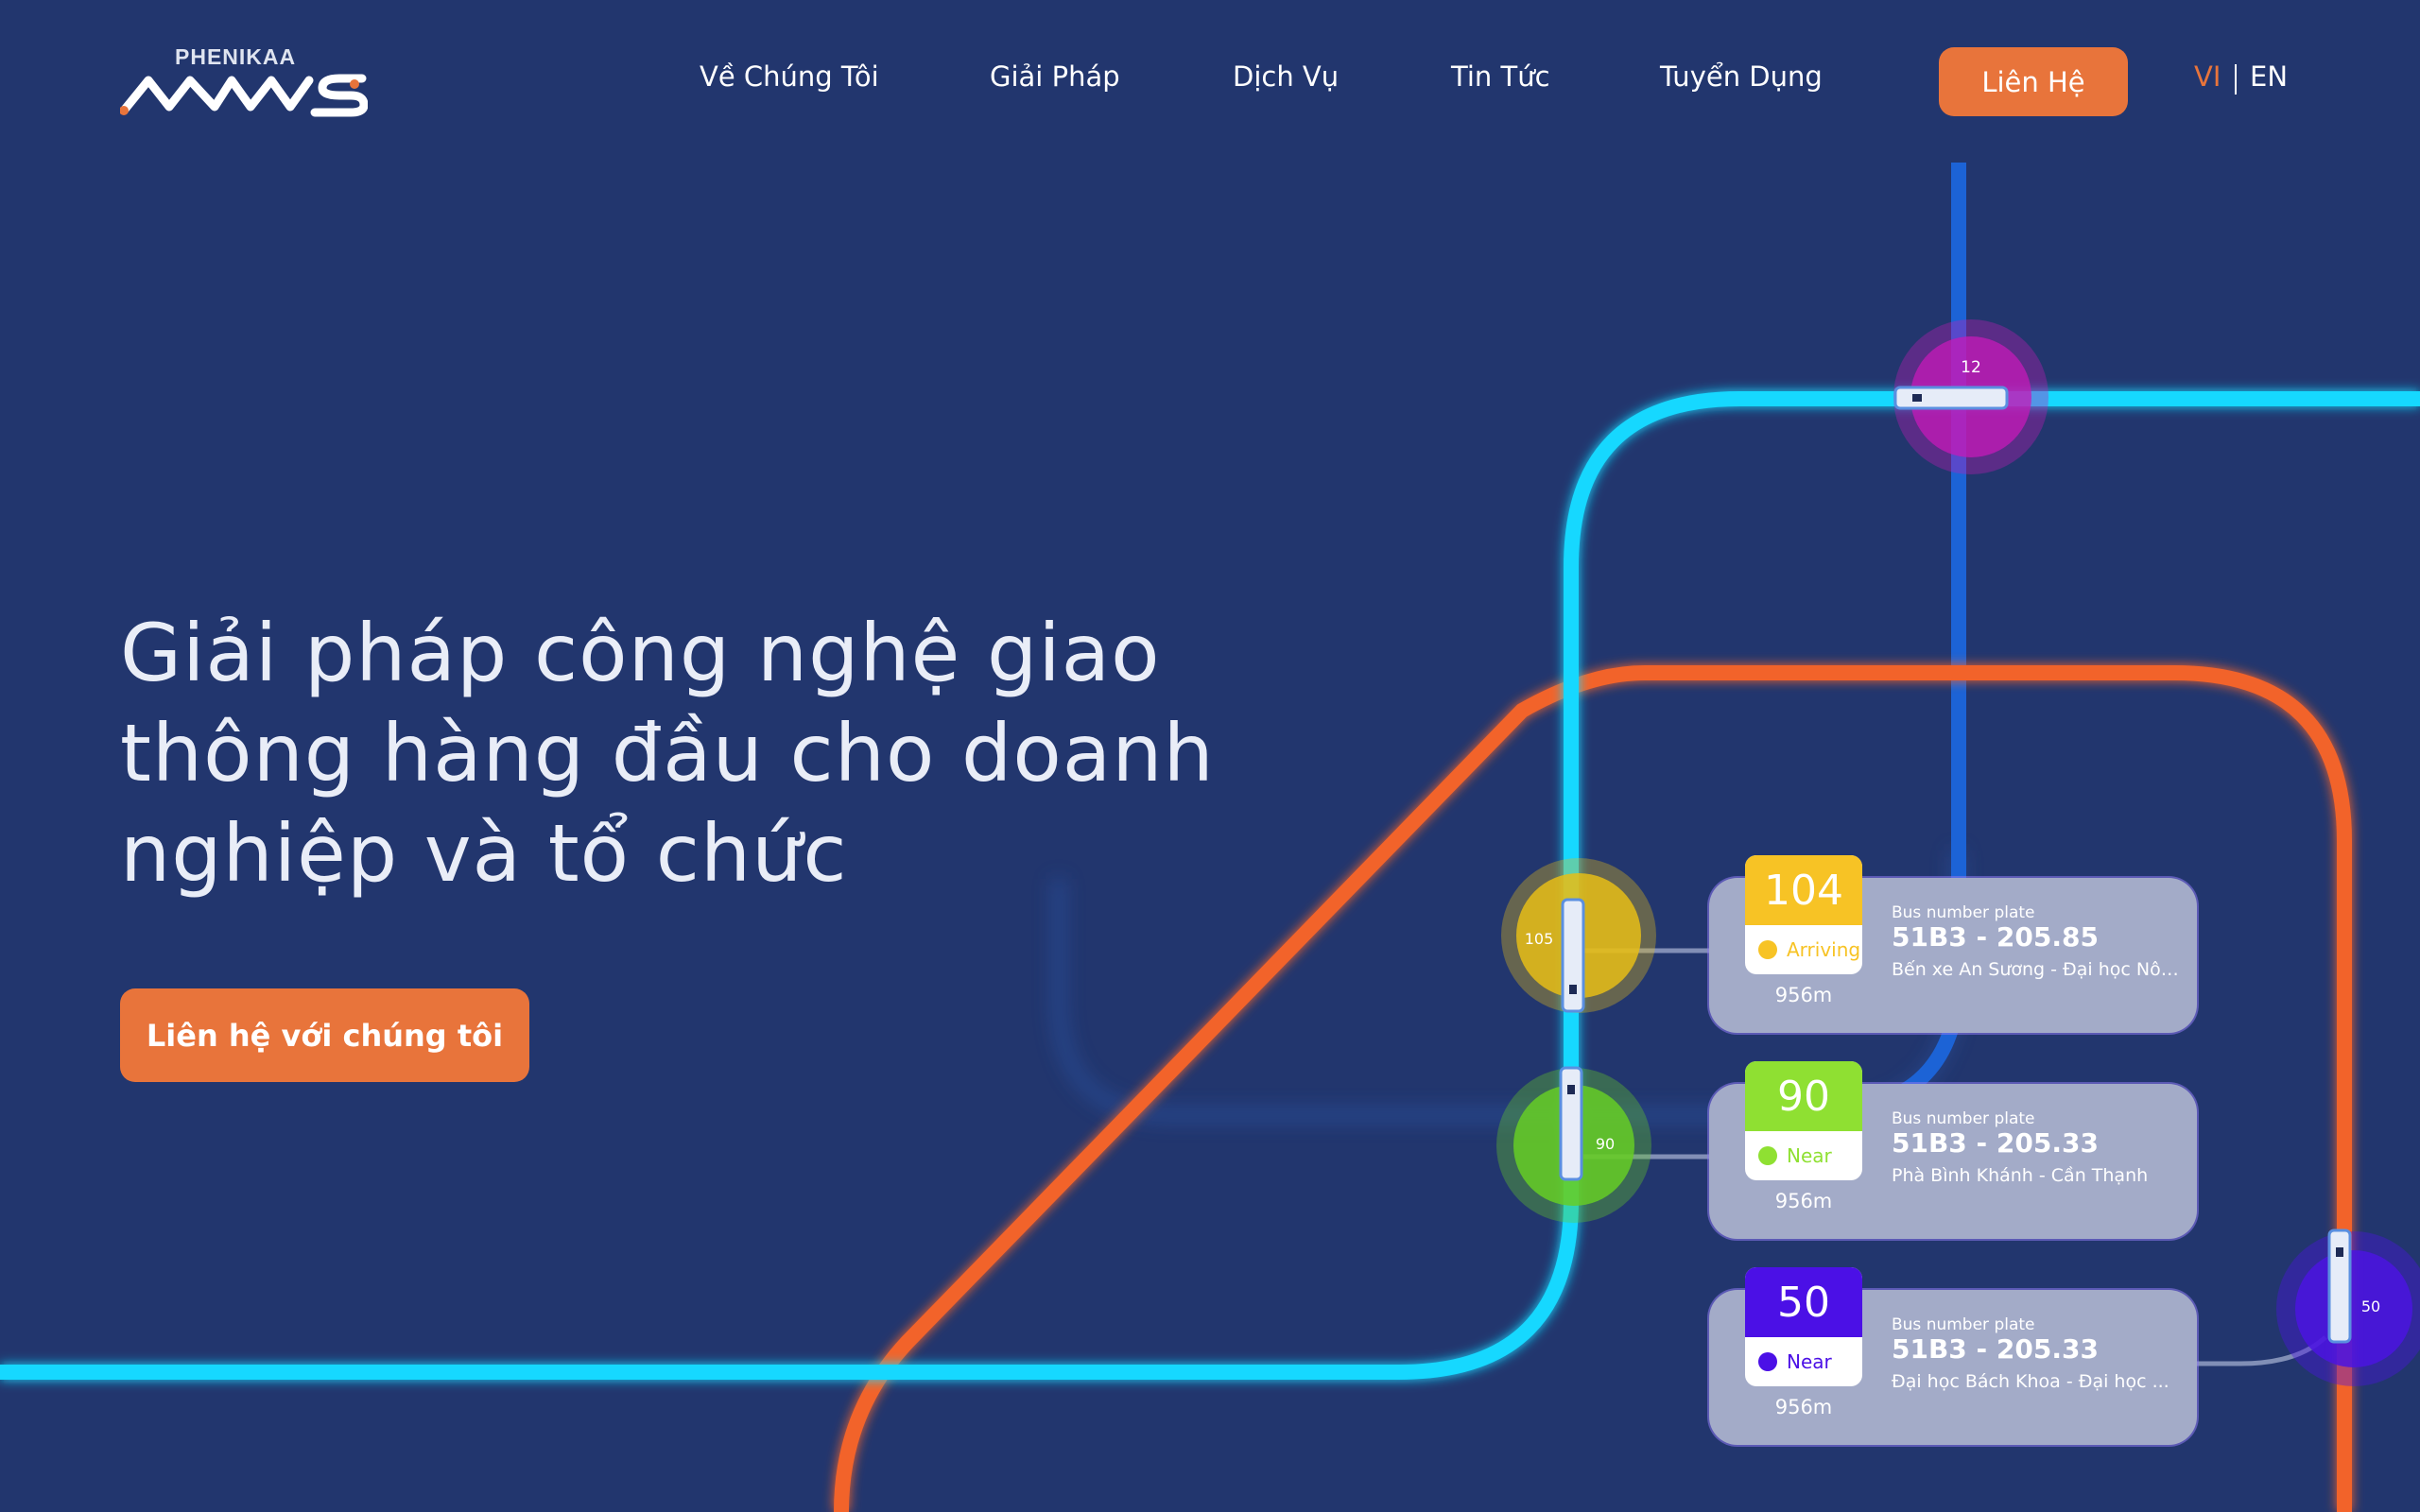 The width and height of the screenshot is (2420, 1512). I want to click on lang-vi-link: VI, so click(2207, 76).